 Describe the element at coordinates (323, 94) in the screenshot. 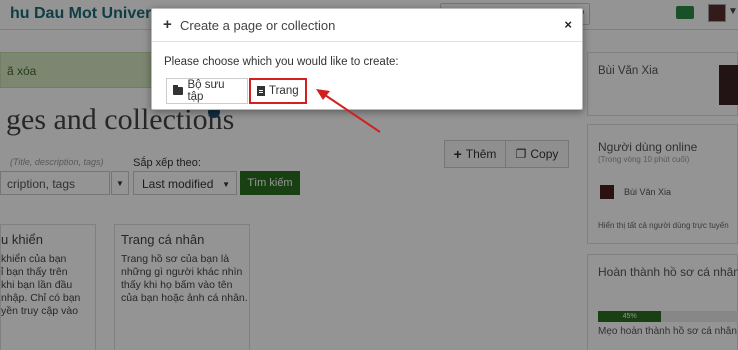

I see `arrow-head` at that location.